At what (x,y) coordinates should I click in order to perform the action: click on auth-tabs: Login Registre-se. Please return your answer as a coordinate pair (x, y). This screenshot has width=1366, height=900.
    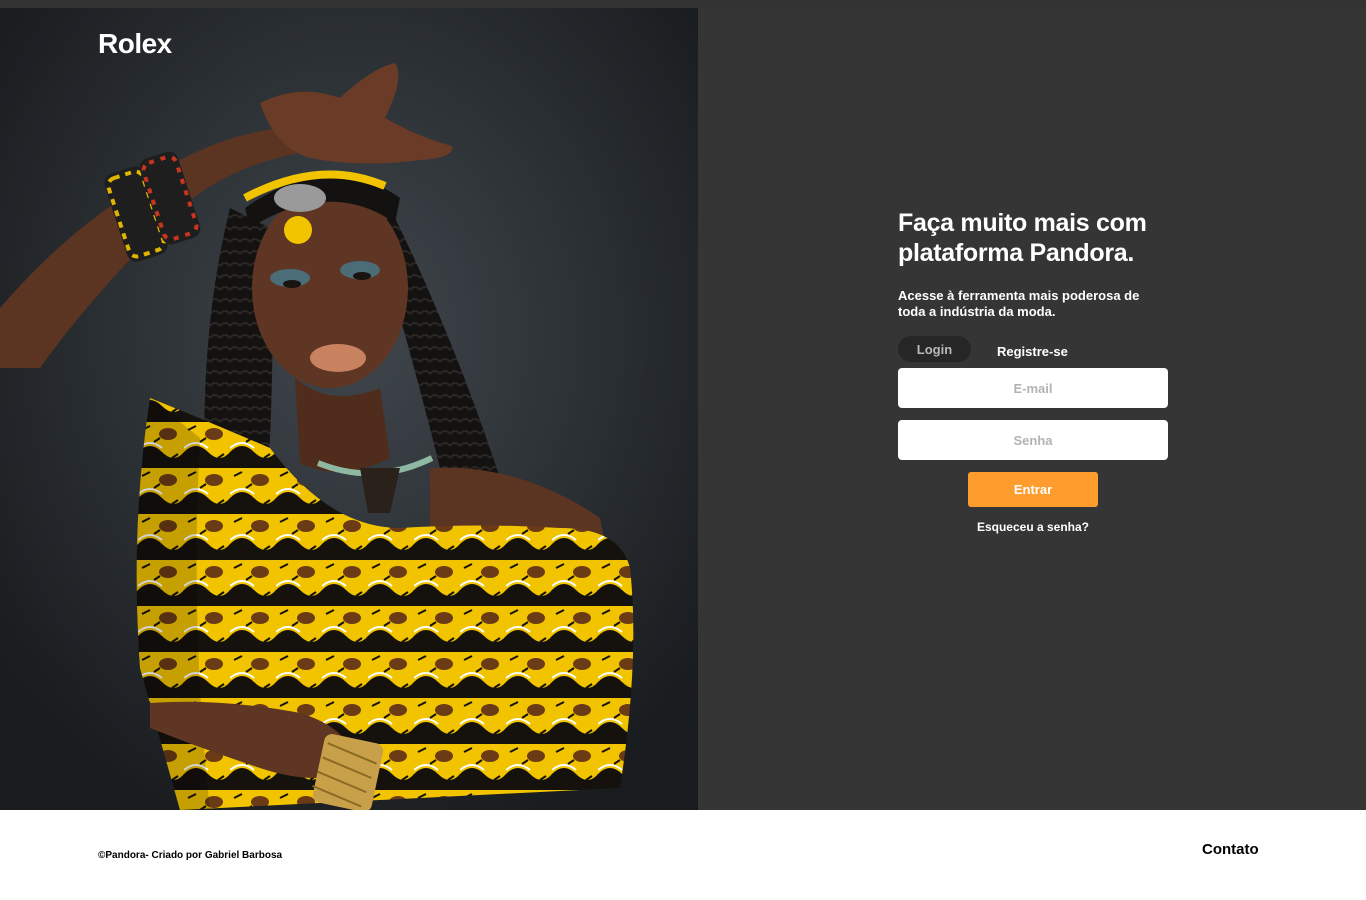
    Looking at the image, I should click on (1033, 349).